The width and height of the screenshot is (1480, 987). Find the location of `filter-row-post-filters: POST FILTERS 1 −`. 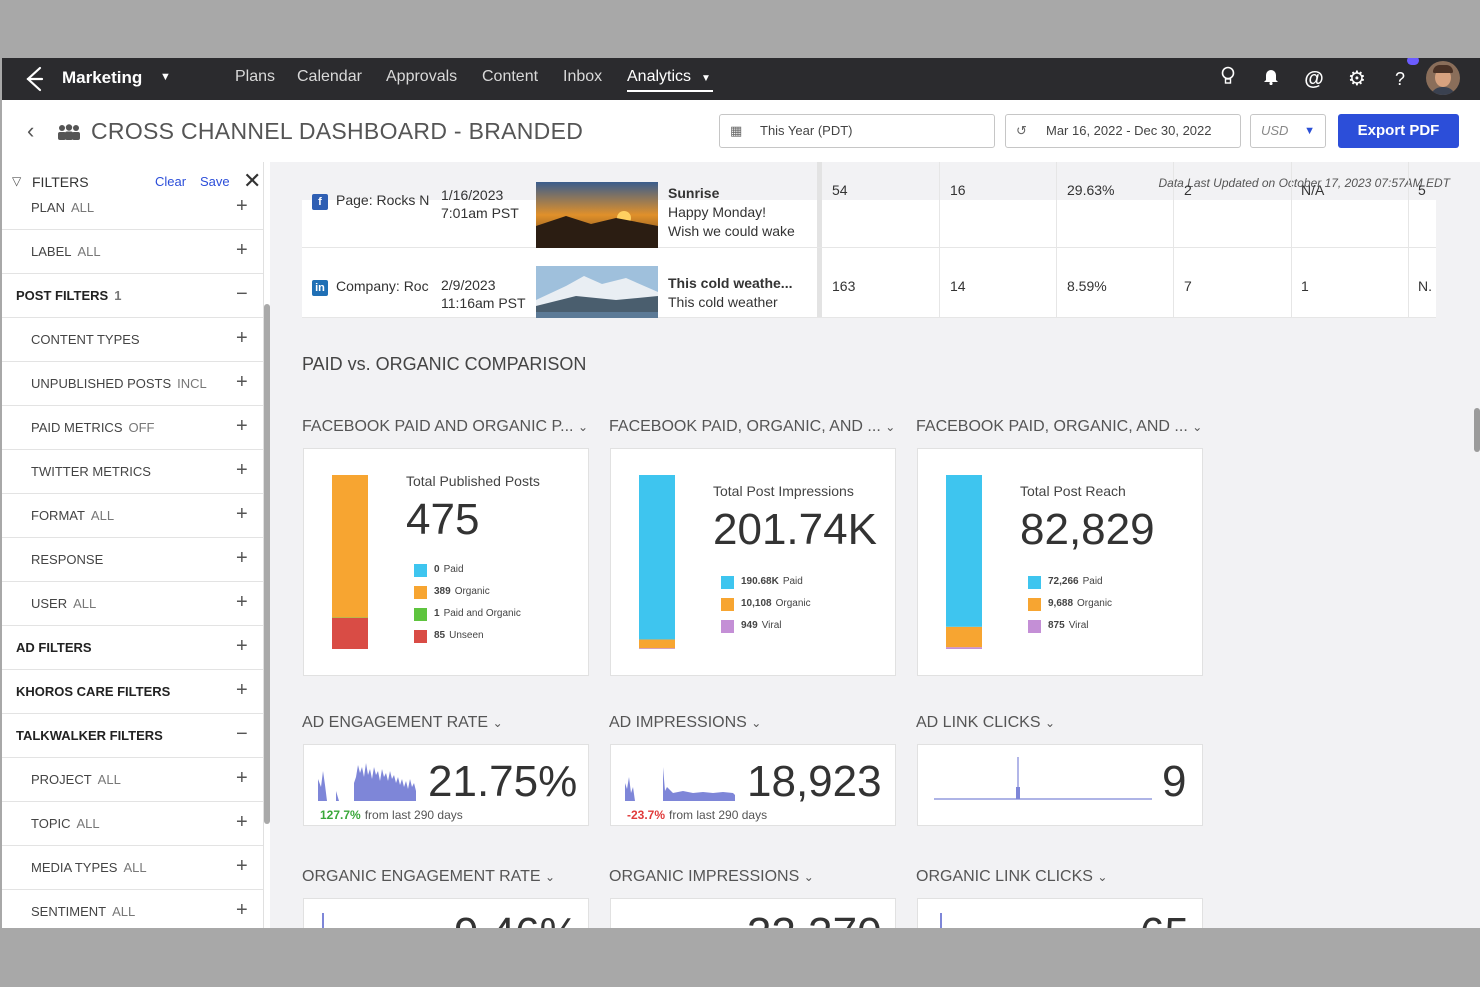

filter-row-post-filters: POST FILTERS 1 − is located at coordinates (132, 296).